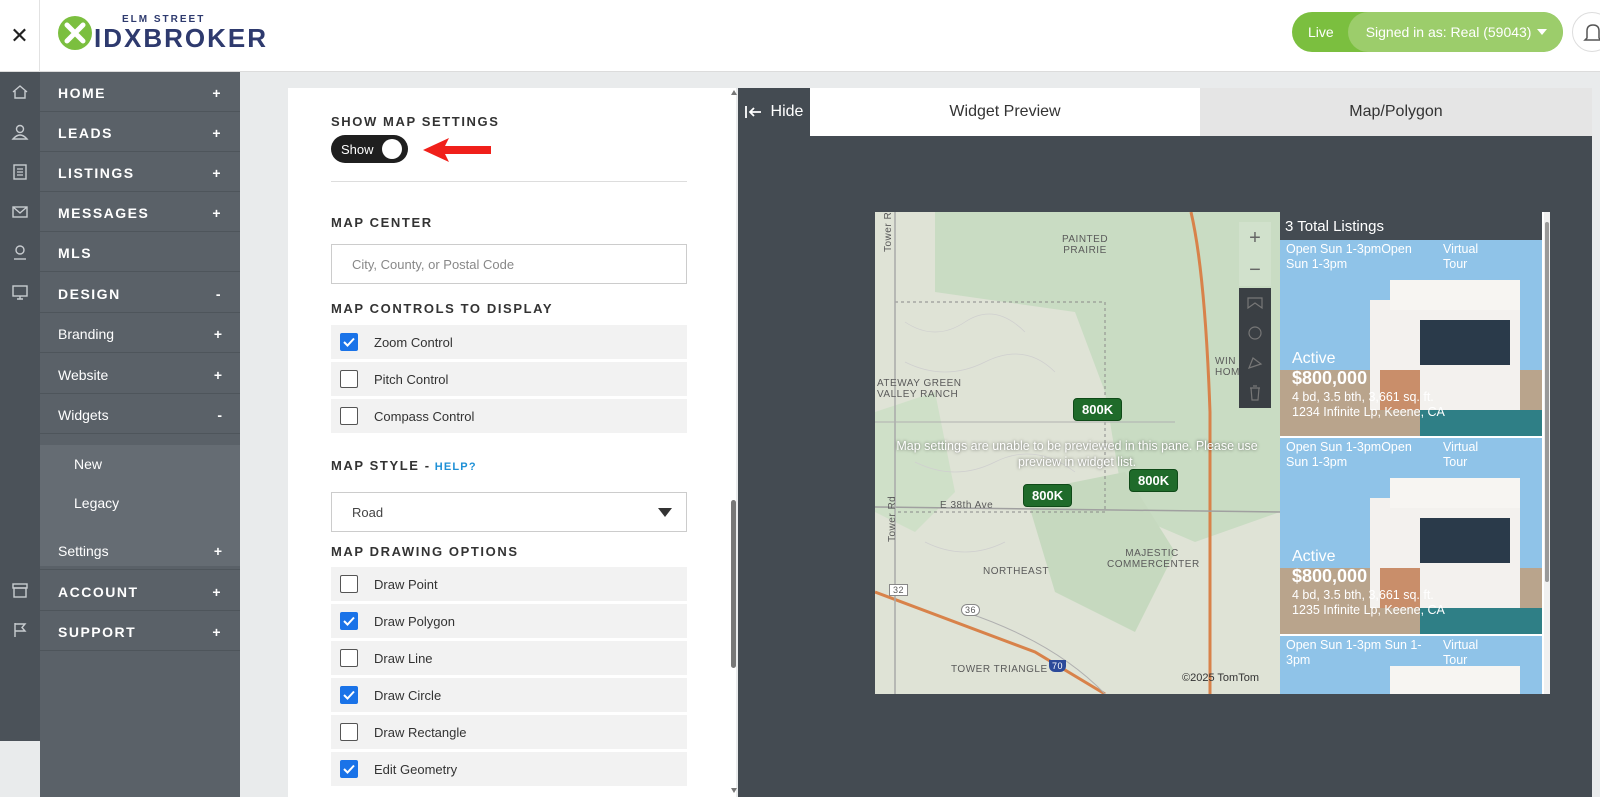 Image resolution: width=1600 pixels, height=797 pixels. What do you see at coordinates (1320, 32) in the screenshot?
I see `live-status: Live` at bounding box center [1320, 32].